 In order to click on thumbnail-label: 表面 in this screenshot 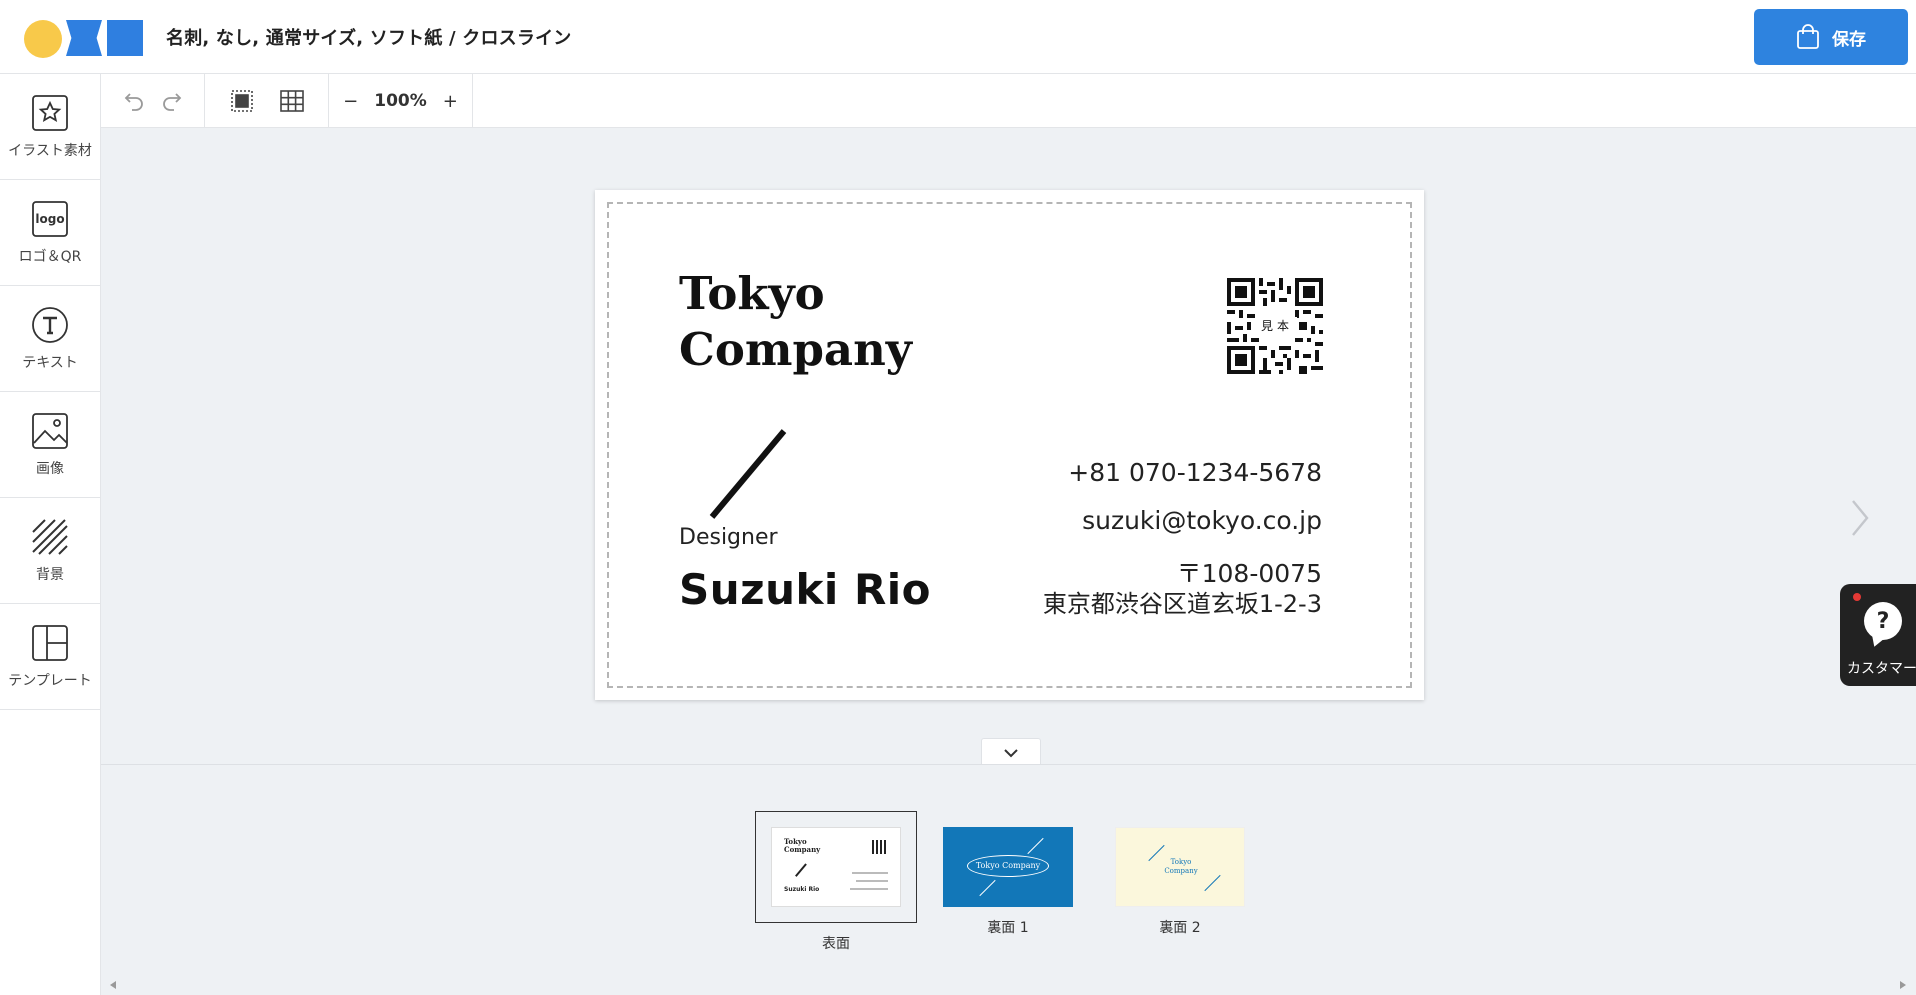, I will do `click(836, 944)`.